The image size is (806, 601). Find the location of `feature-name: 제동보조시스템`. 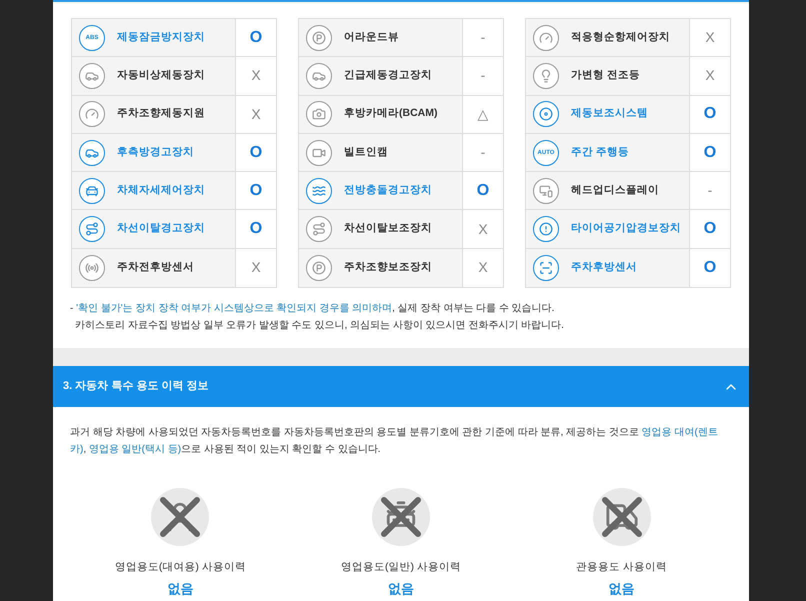

feature-name: 제동보조시스템 is located at coordinates (609, 114).